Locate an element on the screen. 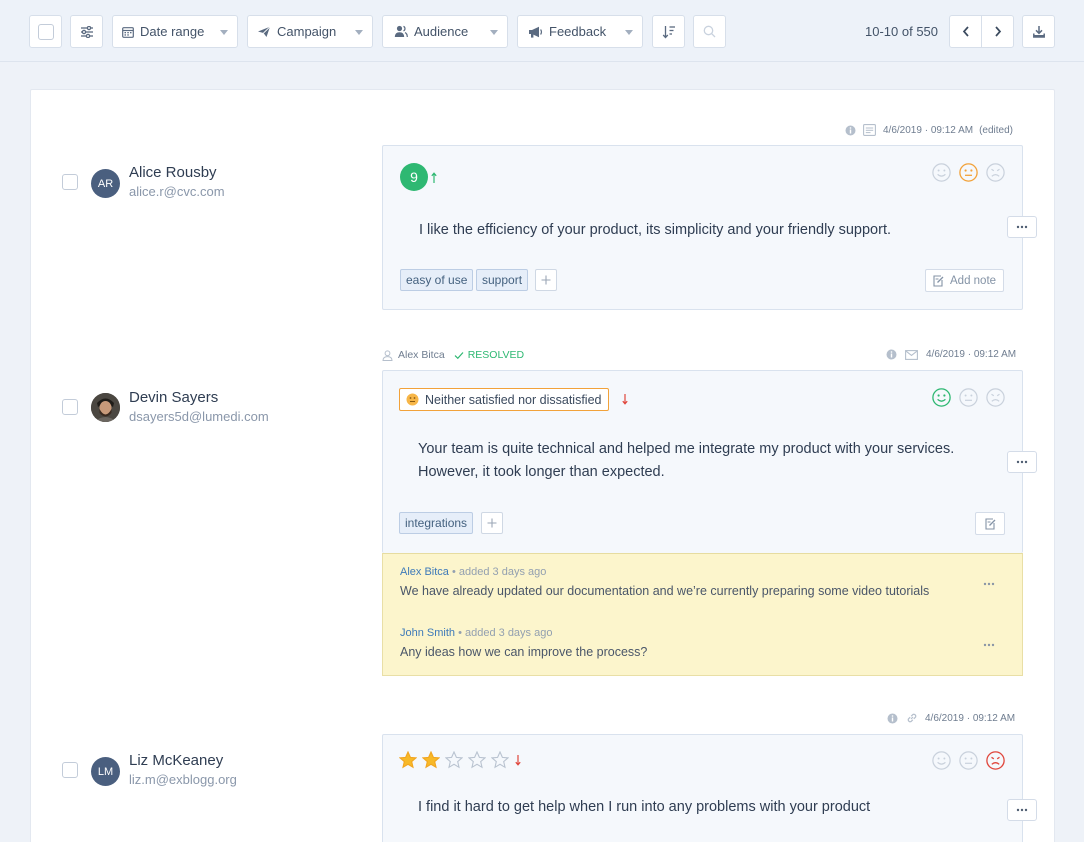 This screenshot has width=1084, height=842. megaphone-icon is located at coordinates (536, 32).